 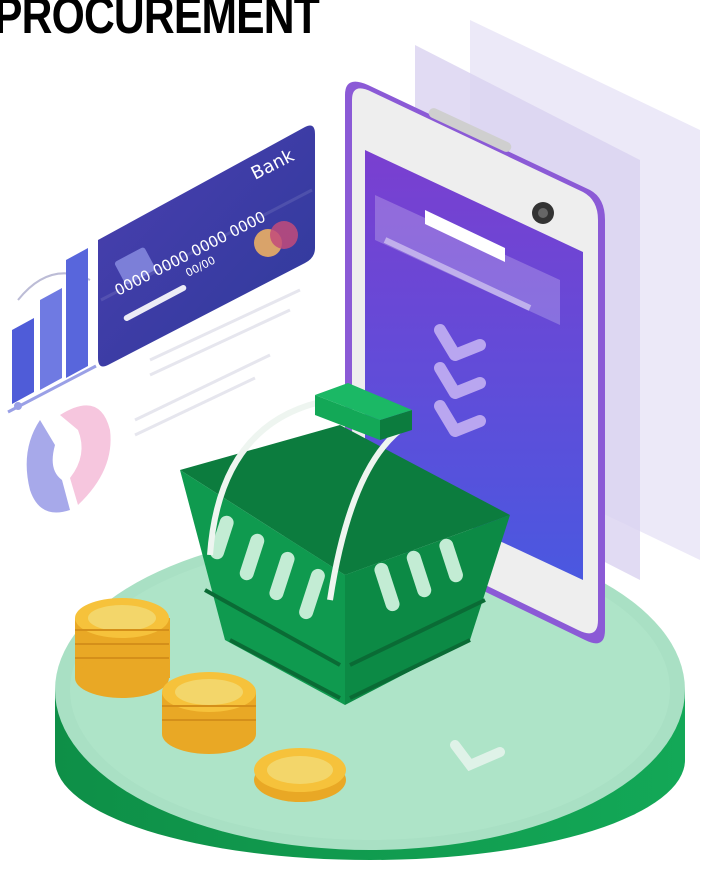 What do you see at coordinates (206, 246) in the screenshot?
I see `credit-card-icon: Bank 0000 0000 0000 0000 00/00` at bounding box center [206, 246].